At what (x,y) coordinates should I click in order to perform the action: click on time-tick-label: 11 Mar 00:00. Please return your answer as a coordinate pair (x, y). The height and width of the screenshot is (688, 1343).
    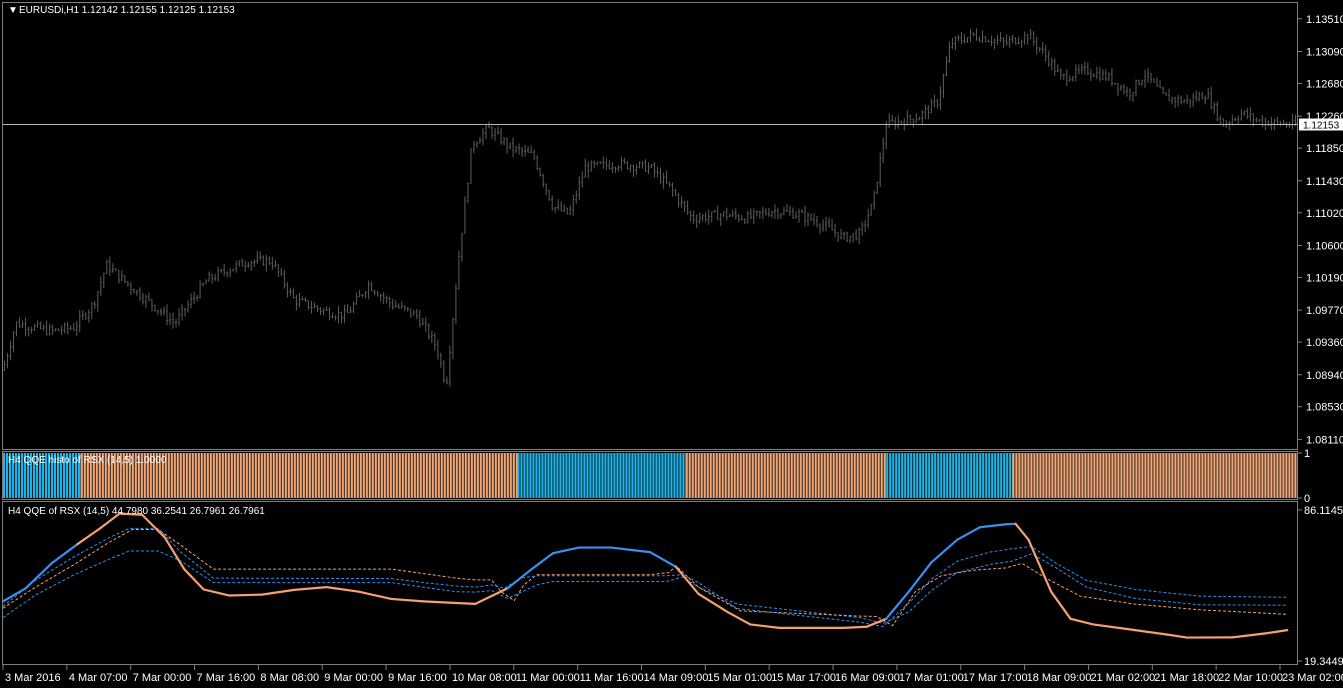
    Looking at the image, I should click on (548, 678).